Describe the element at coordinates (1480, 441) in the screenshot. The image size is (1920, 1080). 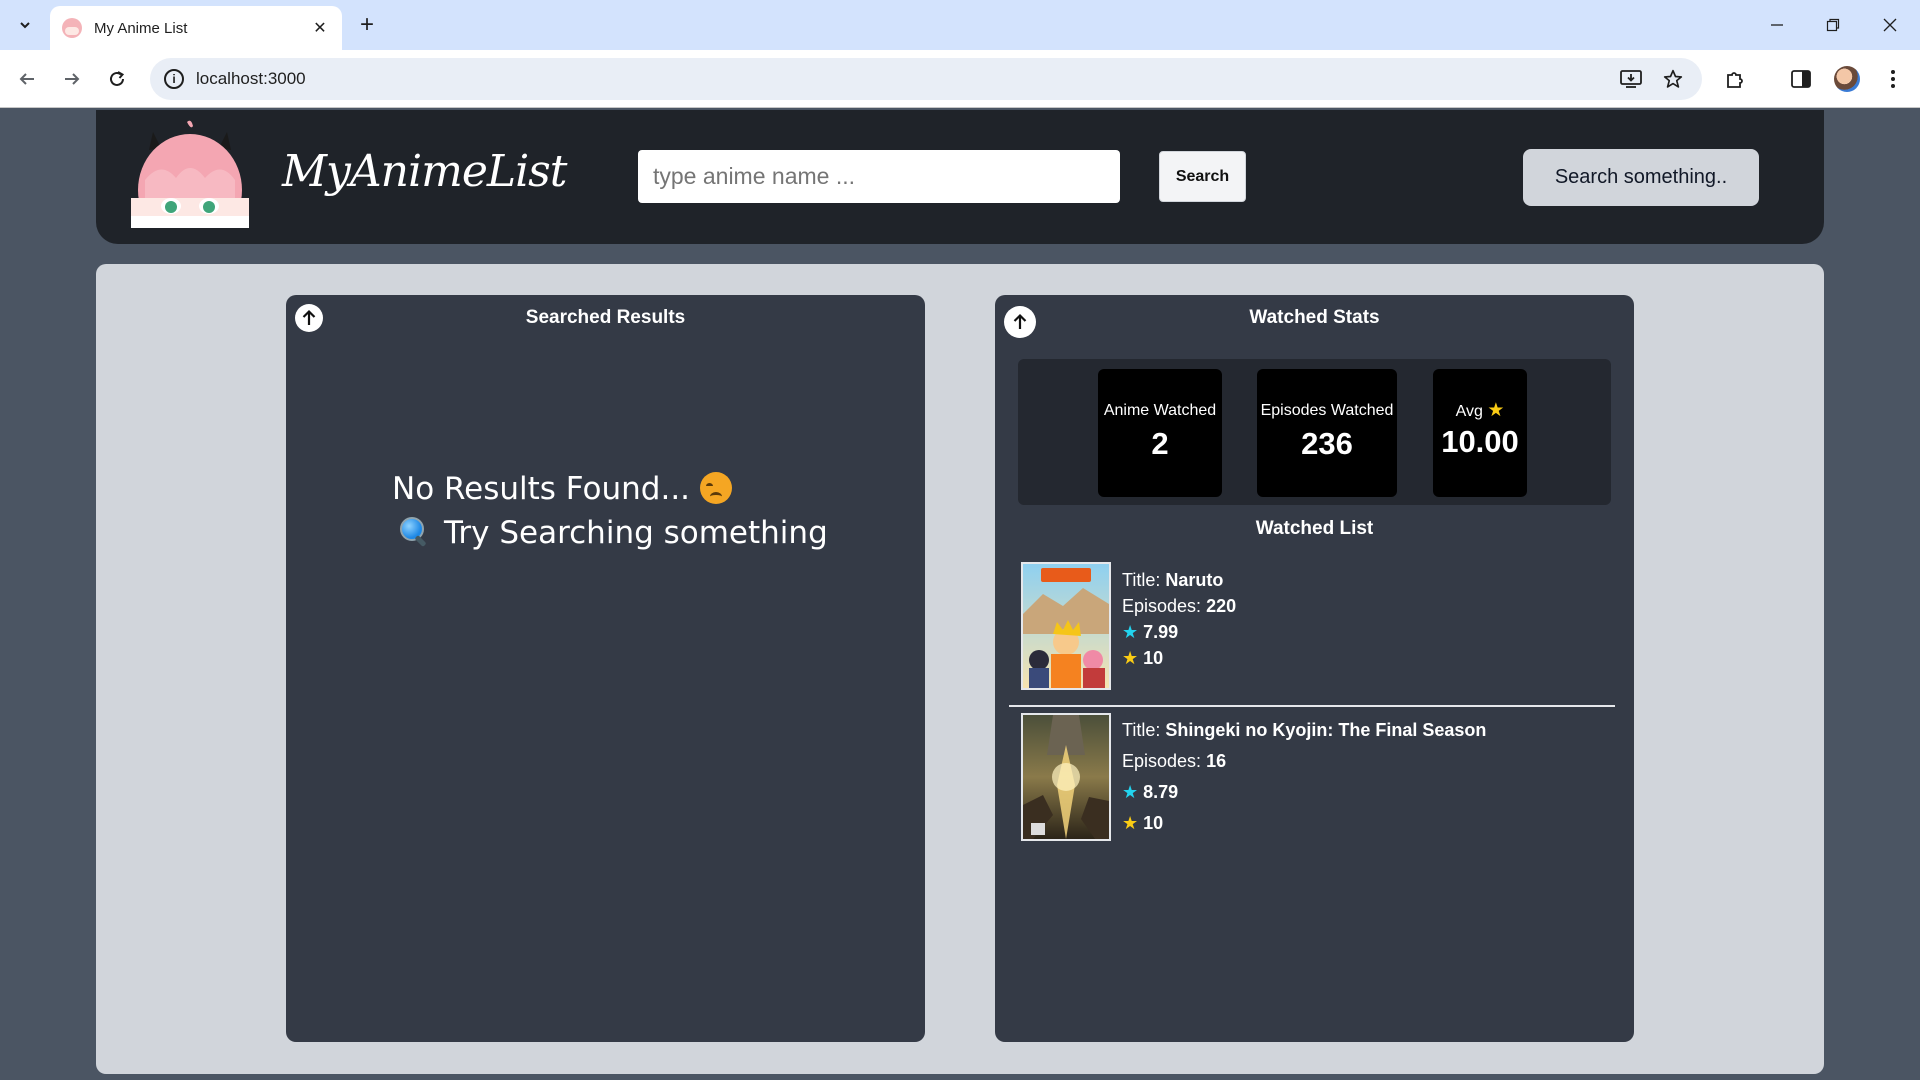
I see `avg-rating-value: 10.00` at that location.